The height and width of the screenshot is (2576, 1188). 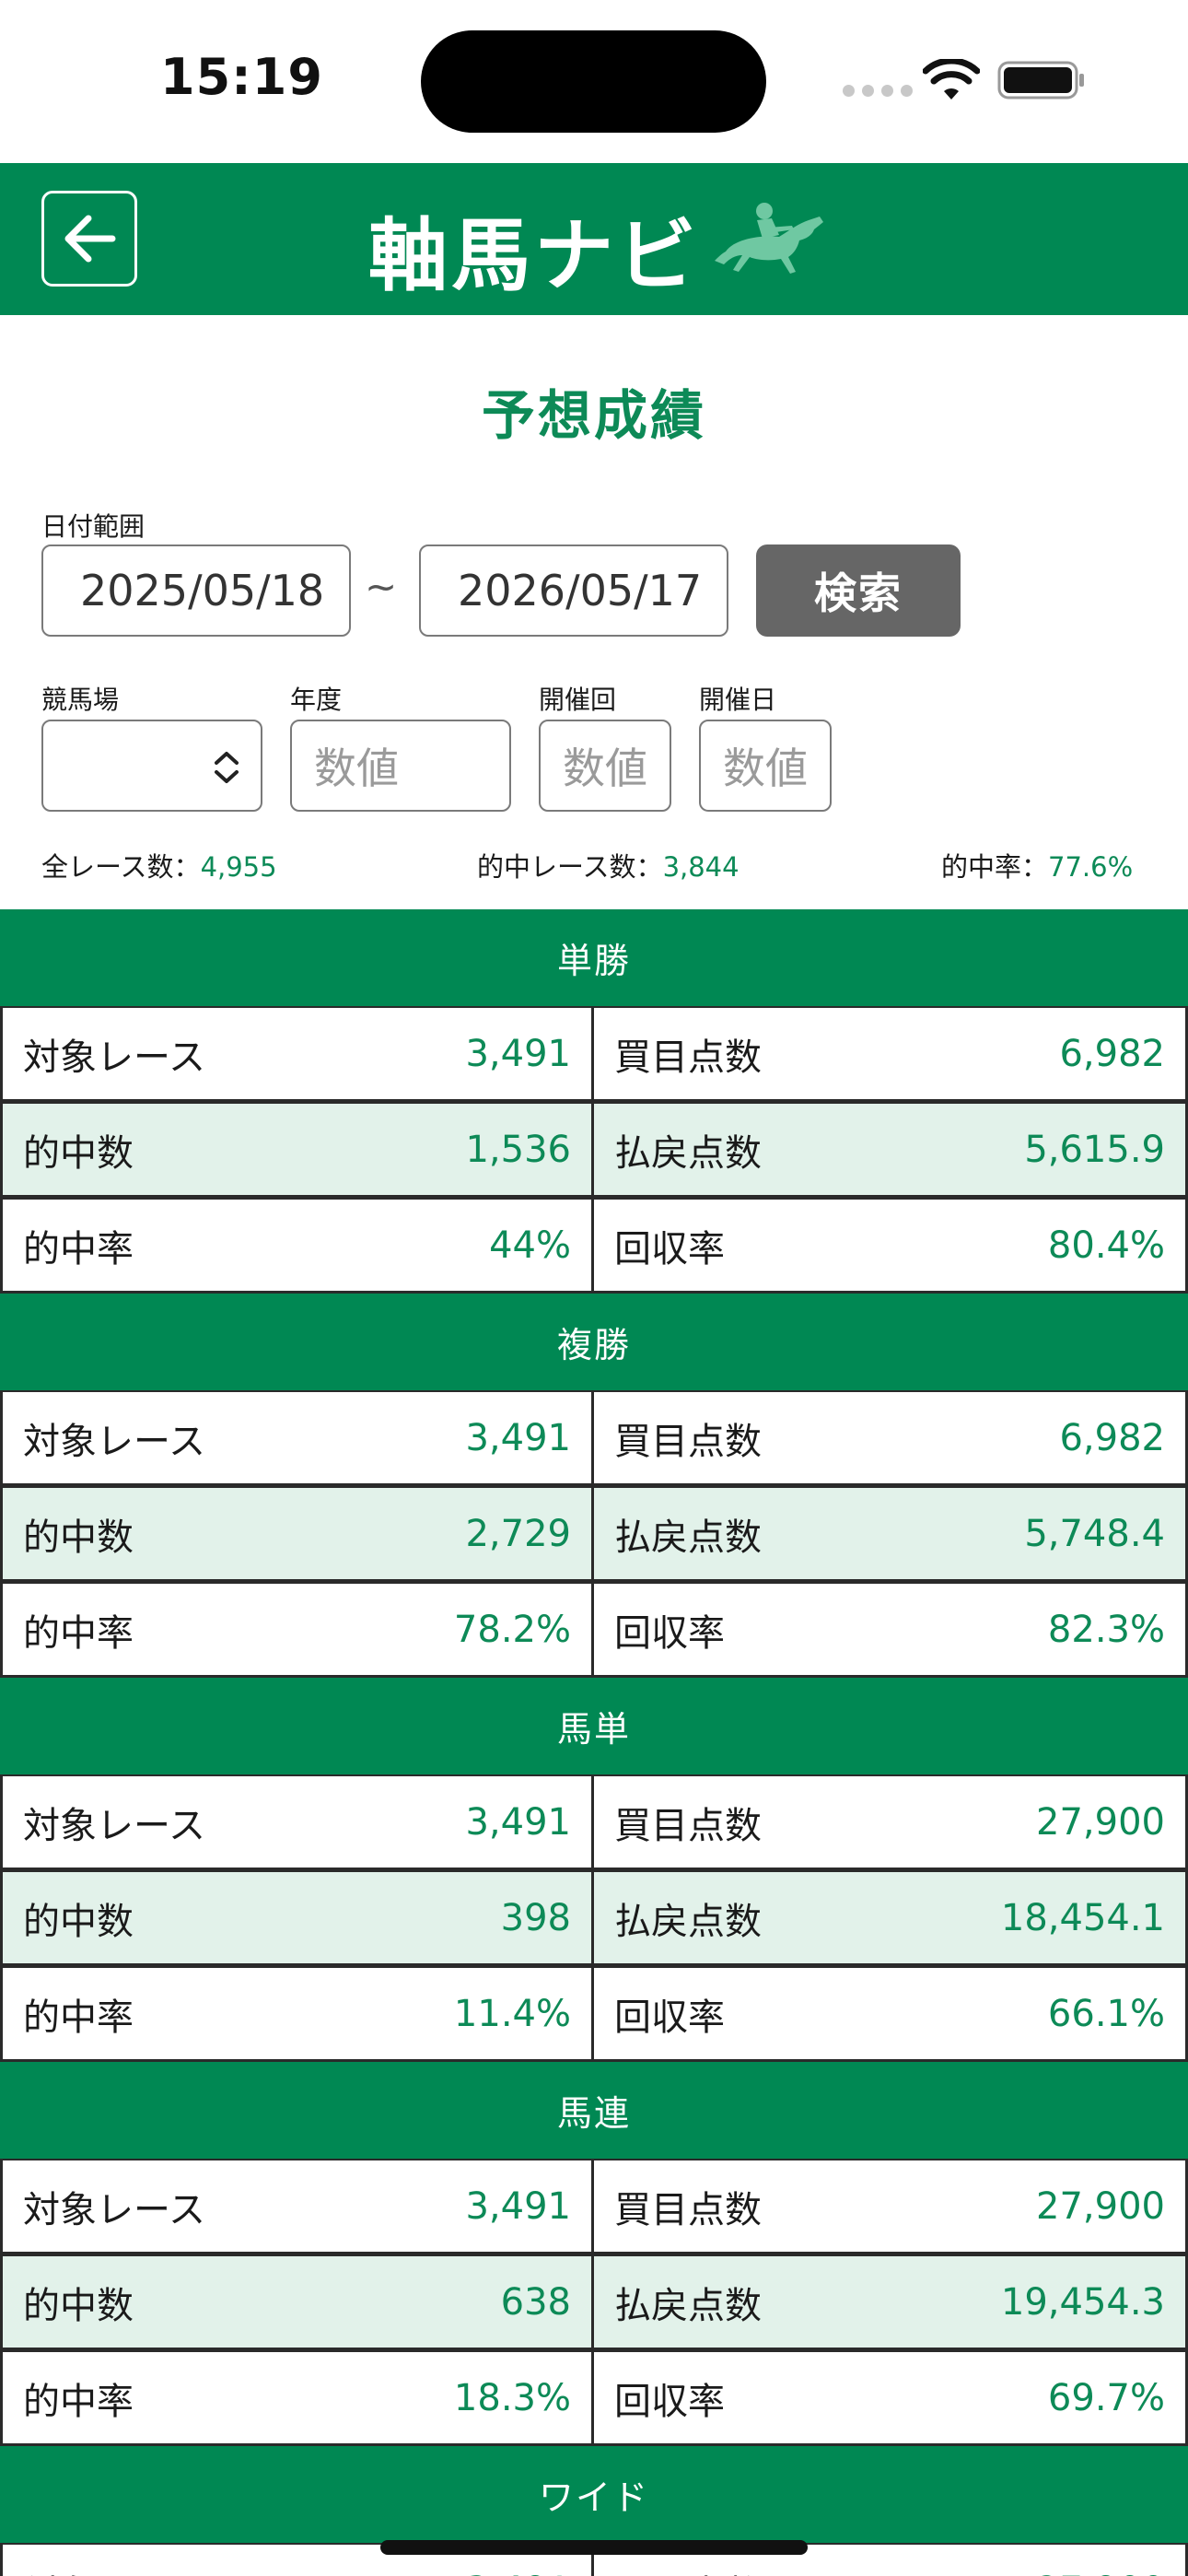 What do you see at coordinates (518, 1149) in the screenshot?
I see `stat-value: 1,536` at bounding box center [518, 1149].